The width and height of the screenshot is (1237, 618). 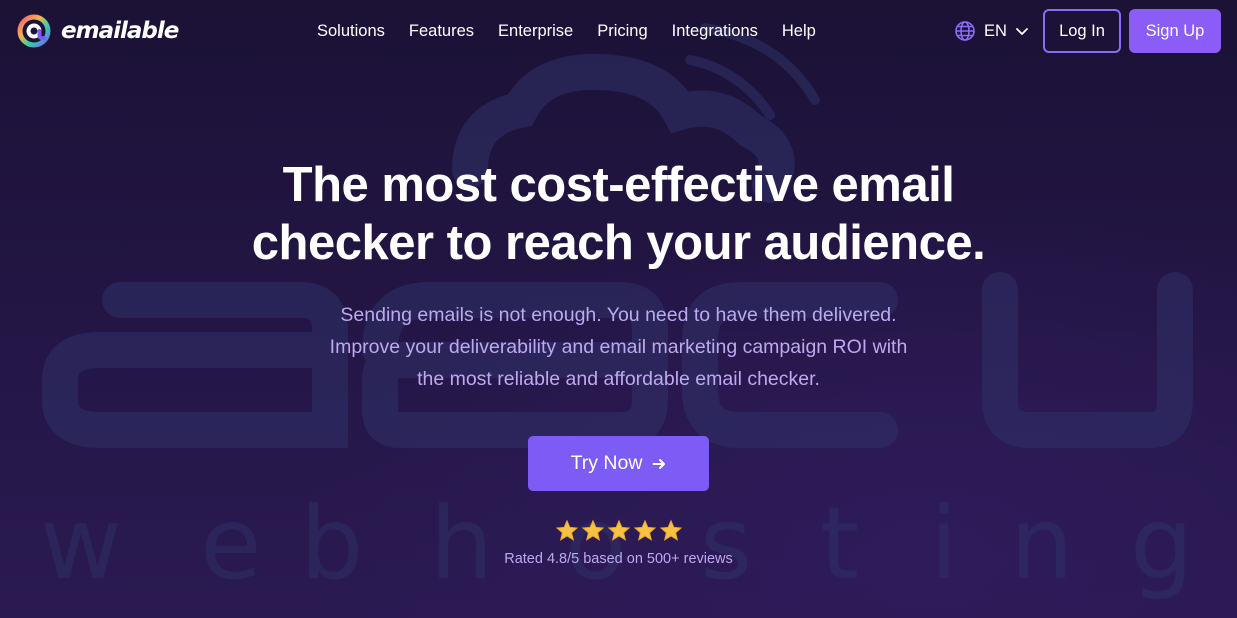 I want to click on rating-stars, so click(x=618, y=533).